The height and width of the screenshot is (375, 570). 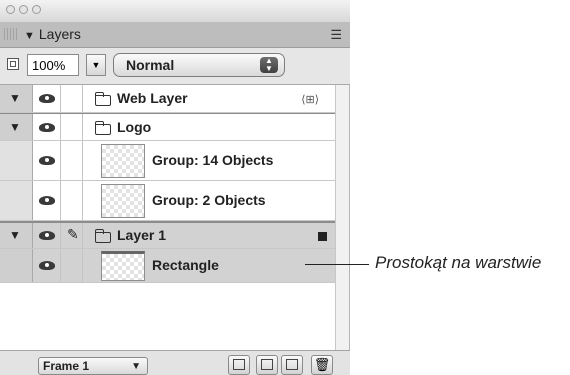 What do you see at coordinates (175, 11) in the screenshot?
I see `window-titlebar` at bounding box center [175, 11].